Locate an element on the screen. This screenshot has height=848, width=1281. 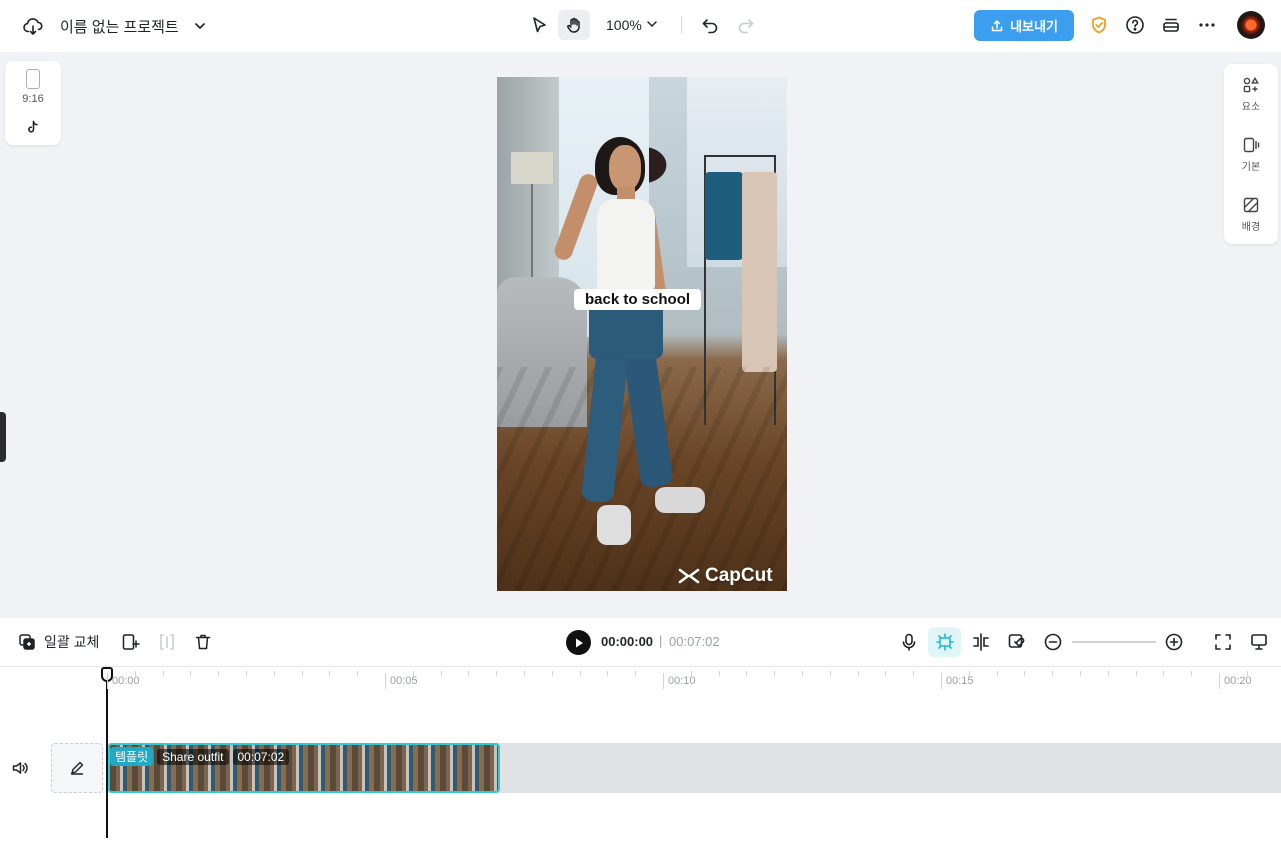
zoom-level: 100% is located at coordinates (624, 25).